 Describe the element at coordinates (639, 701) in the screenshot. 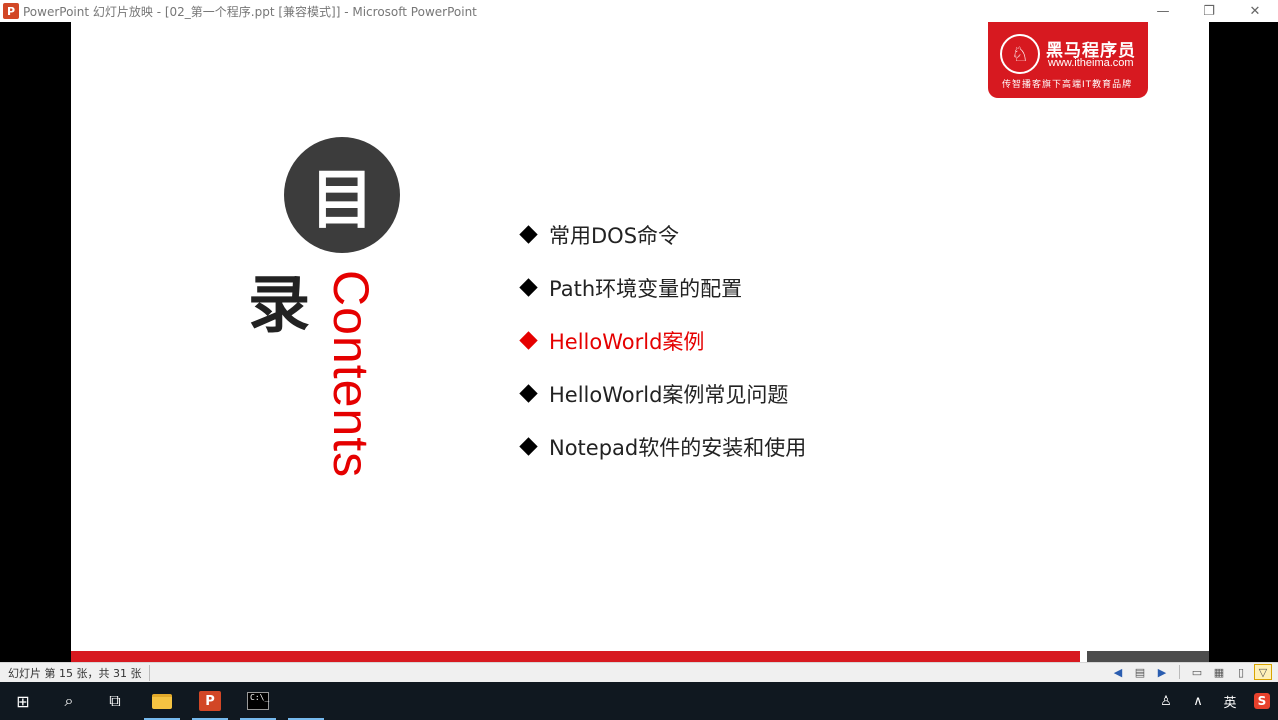

I see `taskbar: ⊞ ⌕ ⧉ P C:\_ ♙ ∧ 英 S` at that location.